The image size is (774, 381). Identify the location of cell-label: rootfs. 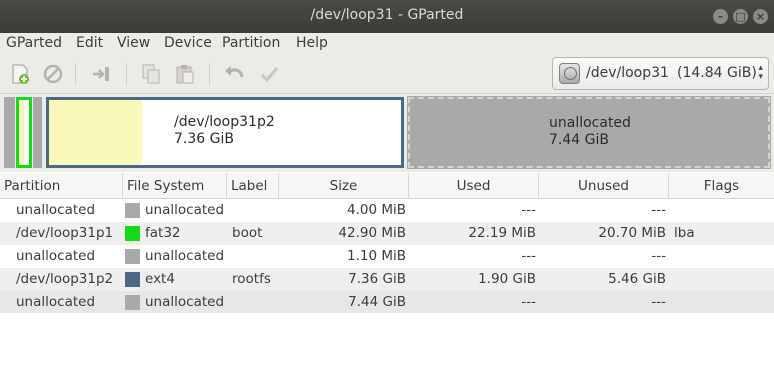
(251, 279).